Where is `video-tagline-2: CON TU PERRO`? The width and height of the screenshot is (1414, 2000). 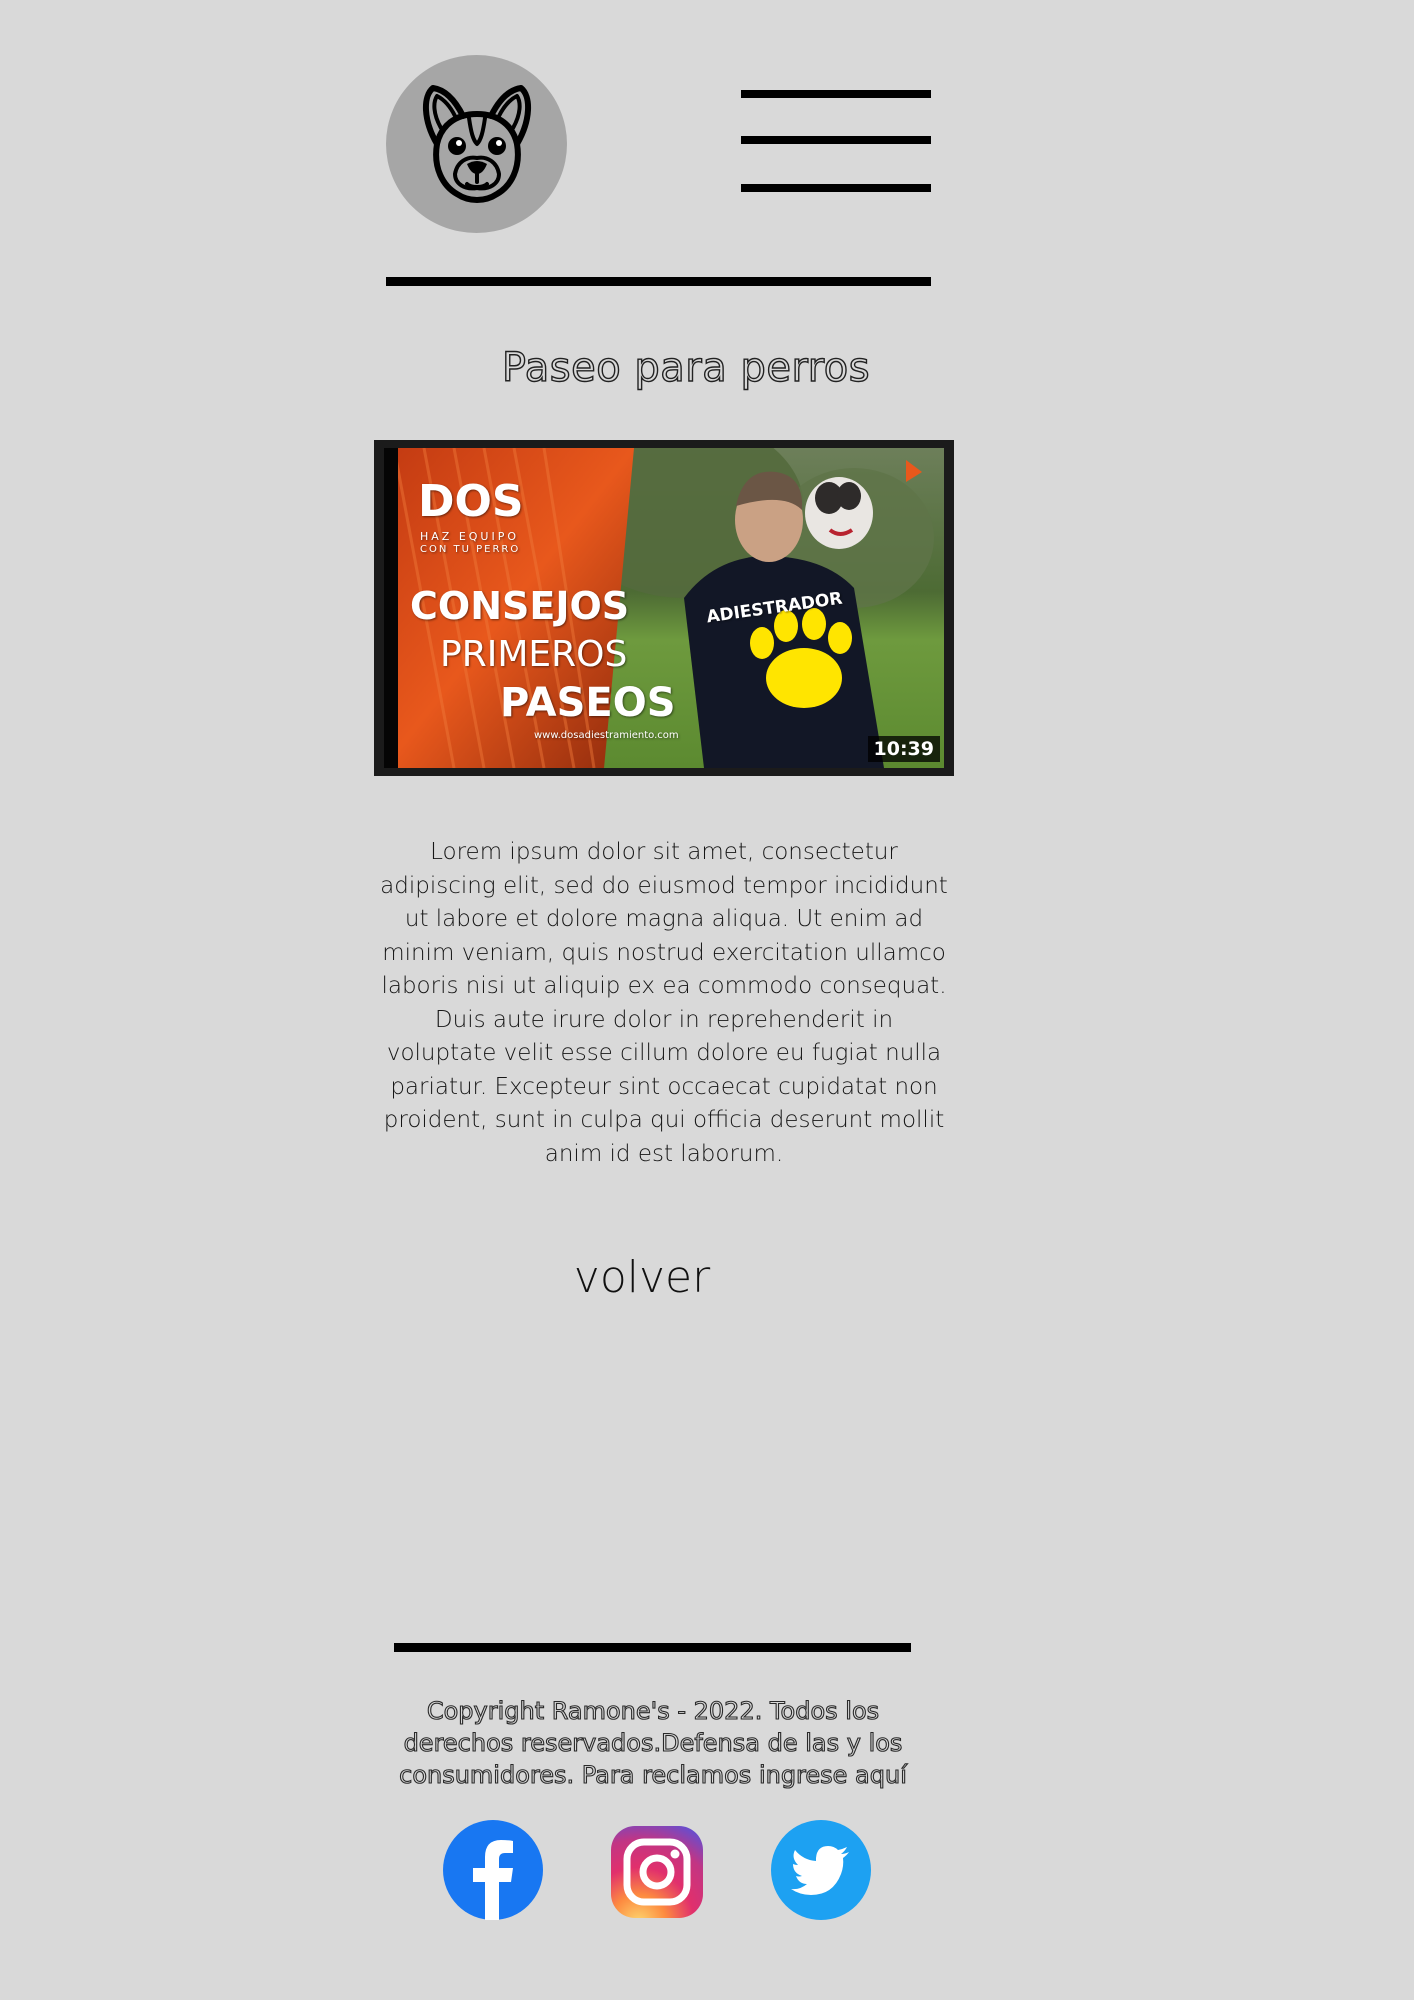
video-tagline-2: CON TU PERRO is located at coordinates (470, 549).